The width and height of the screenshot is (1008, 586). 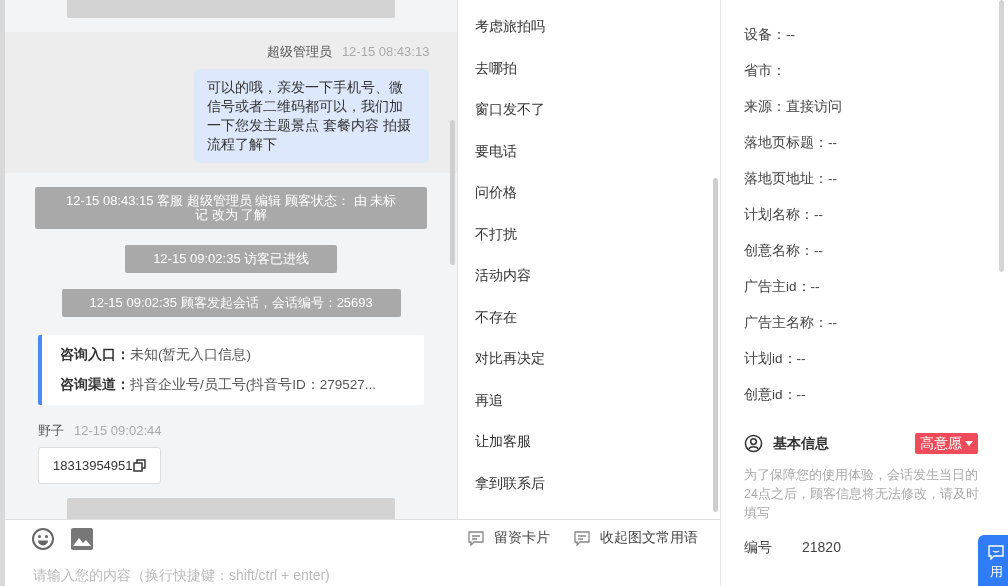 What do you see at coordinates (765, 70) in the screenshot?
I see `info-field: 省市：` at bounding box center [765, 70].